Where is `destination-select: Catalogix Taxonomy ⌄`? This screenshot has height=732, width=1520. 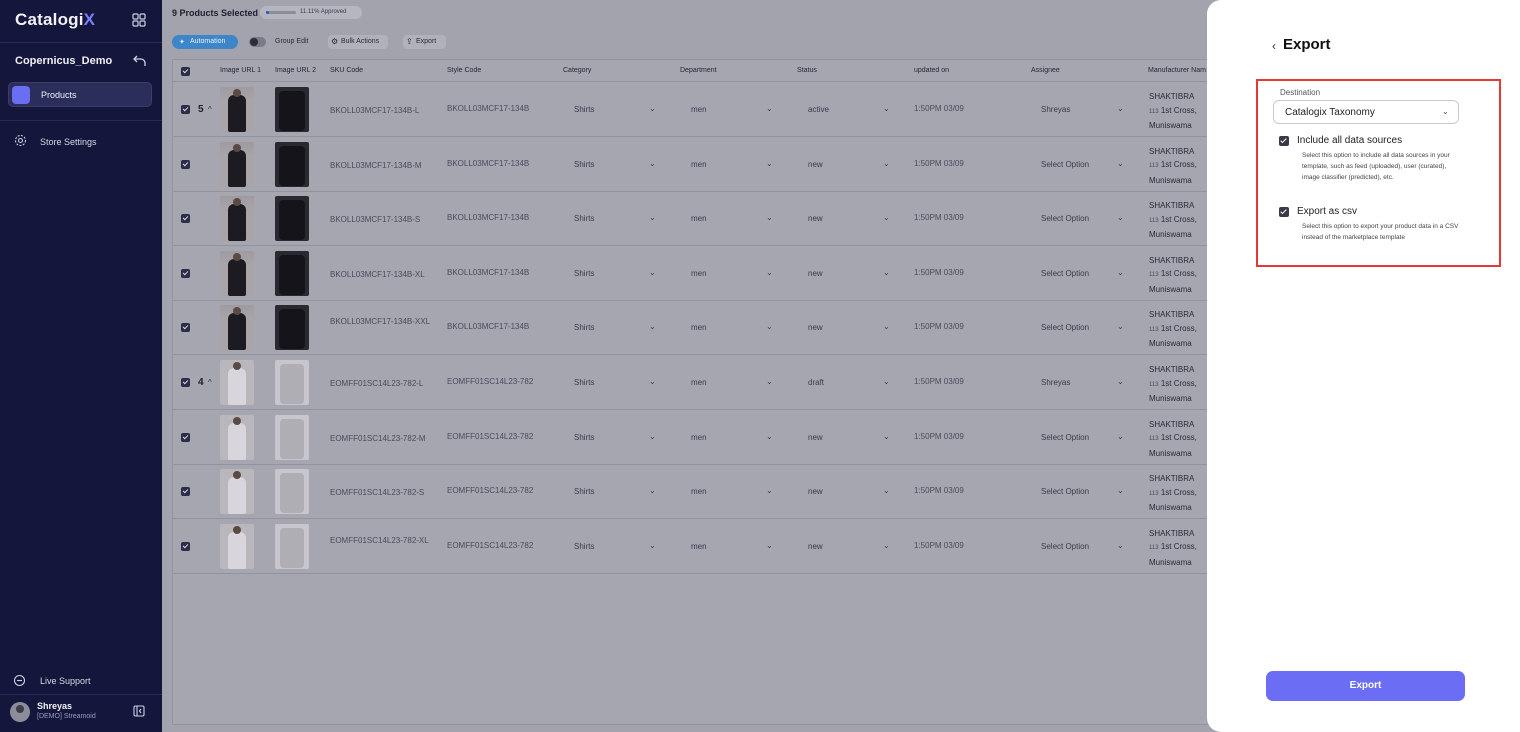 destination-select: Catalogix Taxonomy ⌄ is located at coordinates (1366, 112).